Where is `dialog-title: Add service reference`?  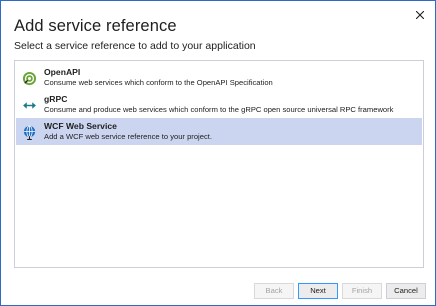
dialog-title: Add service reference is located at coordinates (95, 26).